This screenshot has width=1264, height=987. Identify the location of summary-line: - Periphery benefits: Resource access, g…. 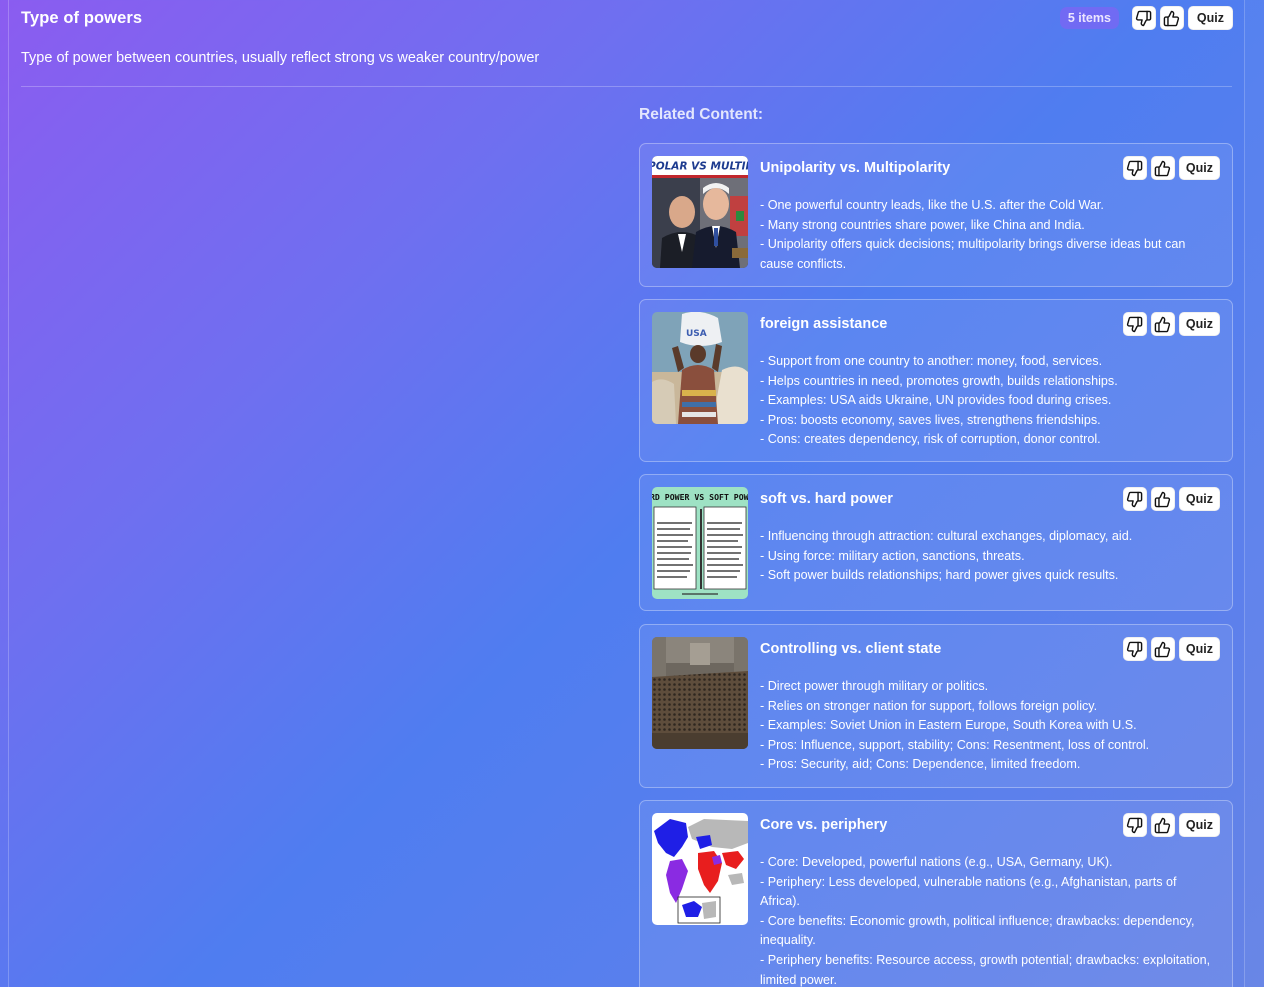
(985, 969).